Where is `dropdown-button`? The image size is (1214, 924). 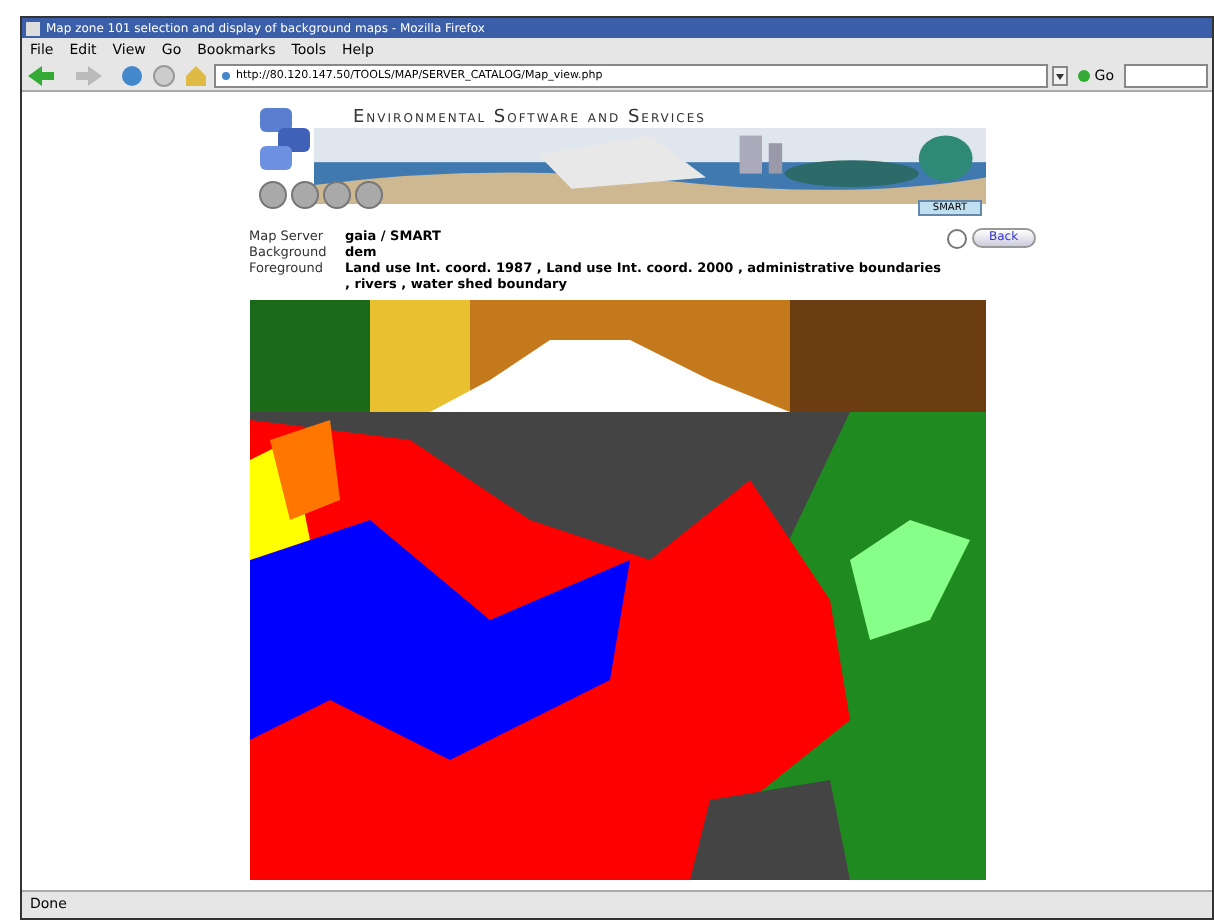
dropdown-button is located at coordinates (1060, 76).